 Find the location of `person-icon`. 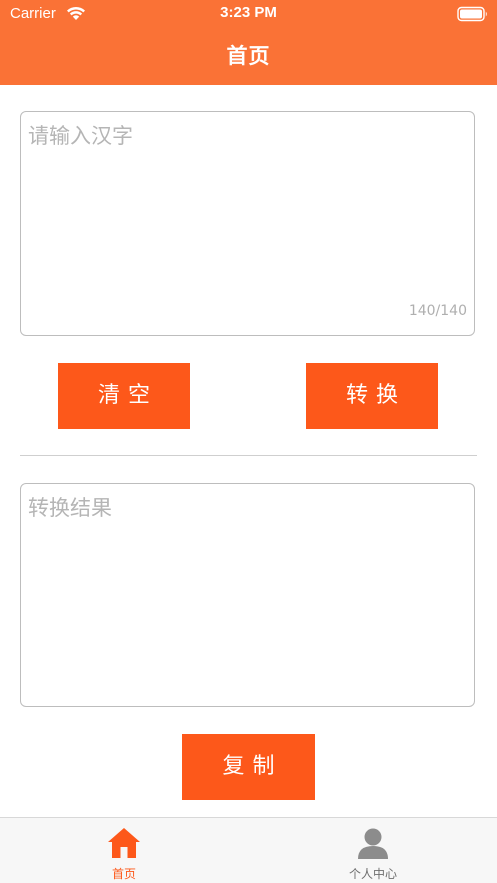

person-icon is located at coordinates (373, 843).